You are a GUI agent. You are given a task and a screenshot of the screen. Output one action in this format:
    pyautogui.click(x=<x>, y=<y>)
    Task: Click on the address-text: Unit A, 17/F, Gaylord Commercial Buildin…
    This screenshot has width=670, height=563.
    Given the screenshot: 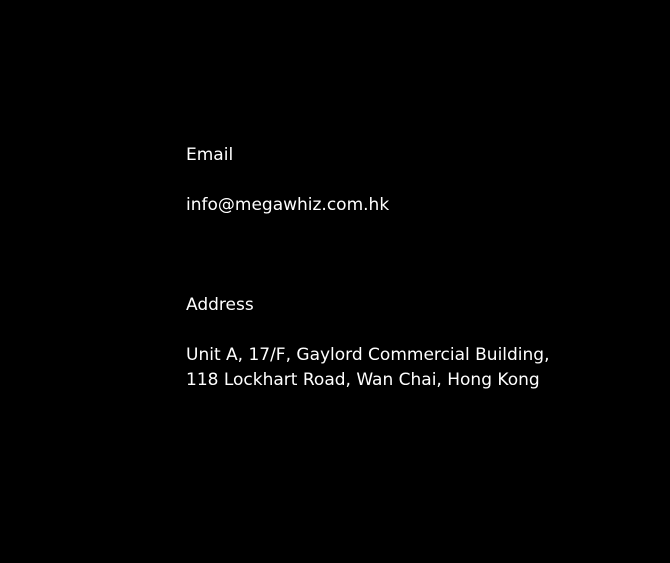 What is the action you would take?
    pyautogui.click(x=416, y=368)
    